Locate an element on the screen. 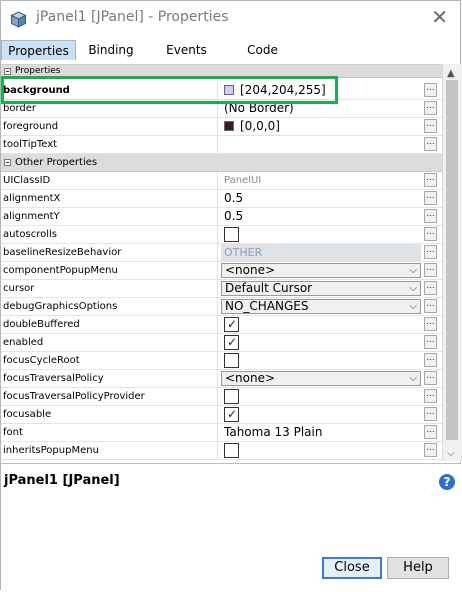 Image resolution: width=462 pixels, height=592 pixels. doublebuffered-checkbox: ✓ is located at coordinates (231, 324).